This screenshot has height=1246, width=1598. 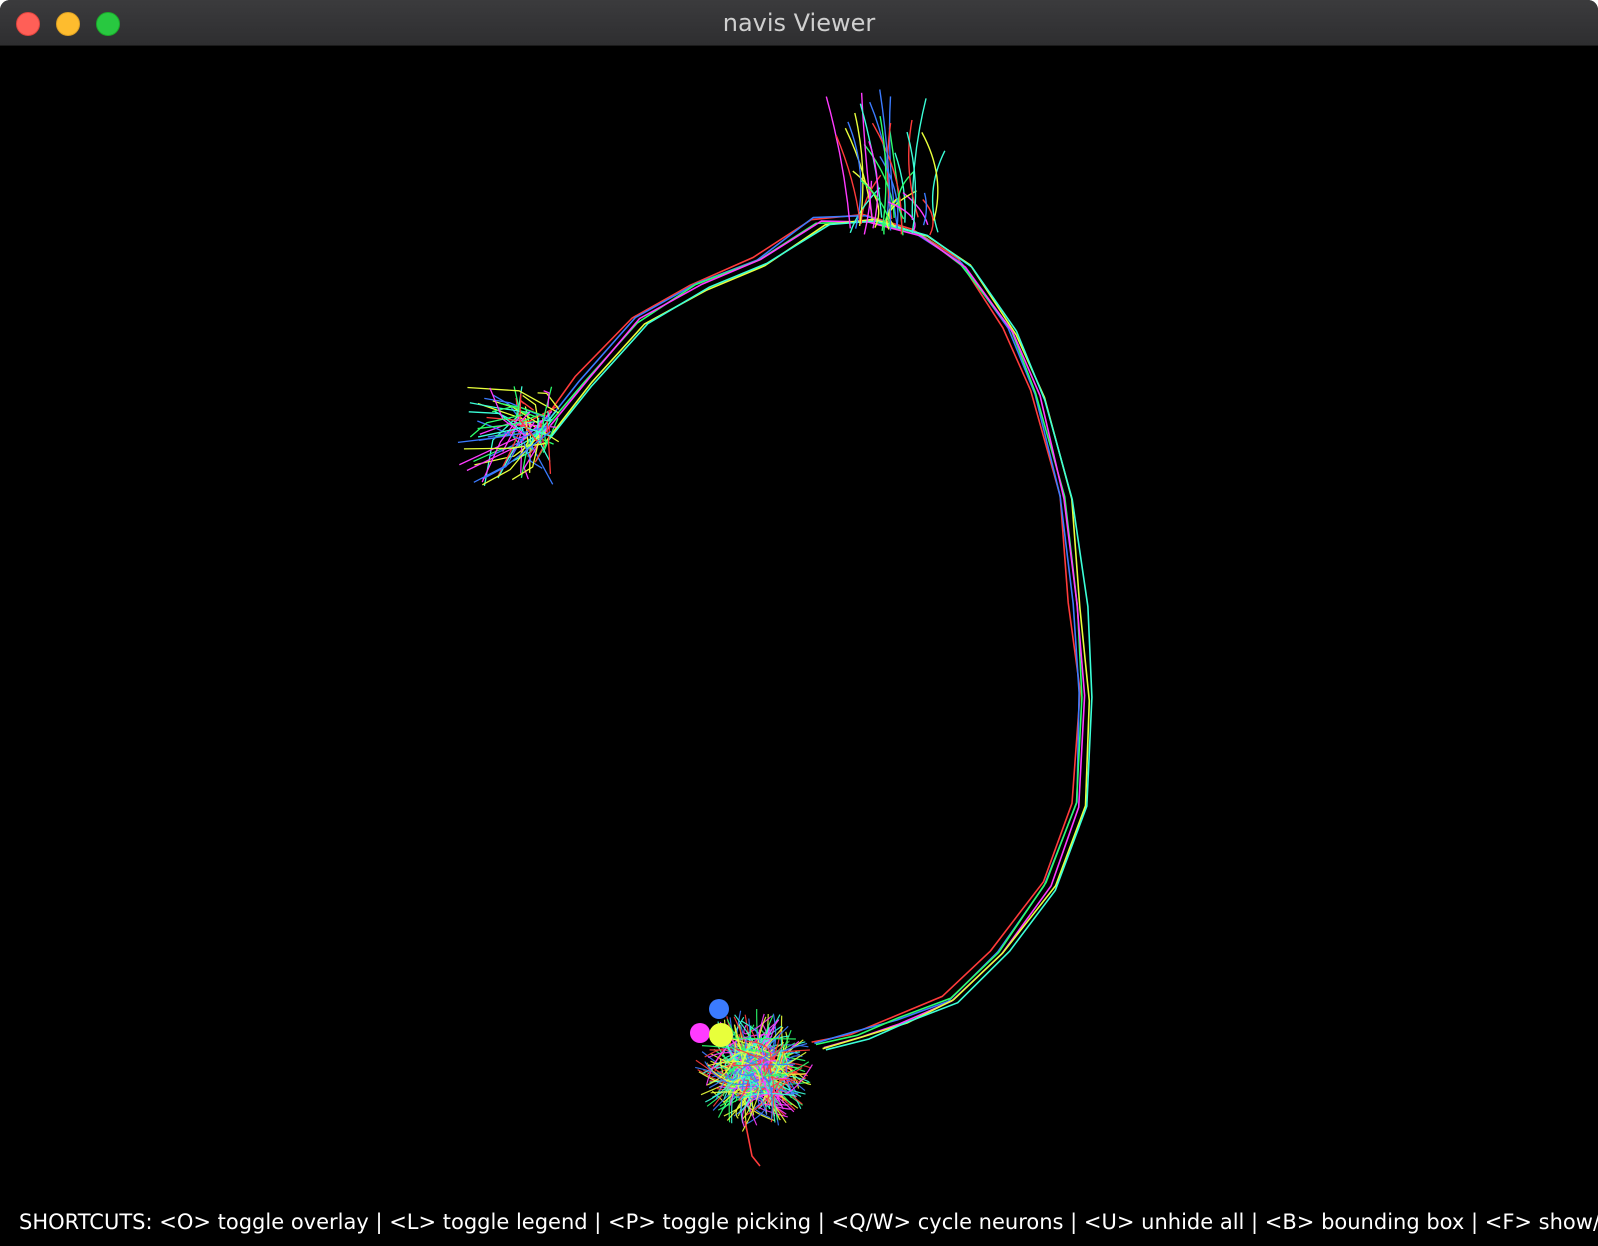 I want to click on dendrite-tail, so click(x=752, y=1143).